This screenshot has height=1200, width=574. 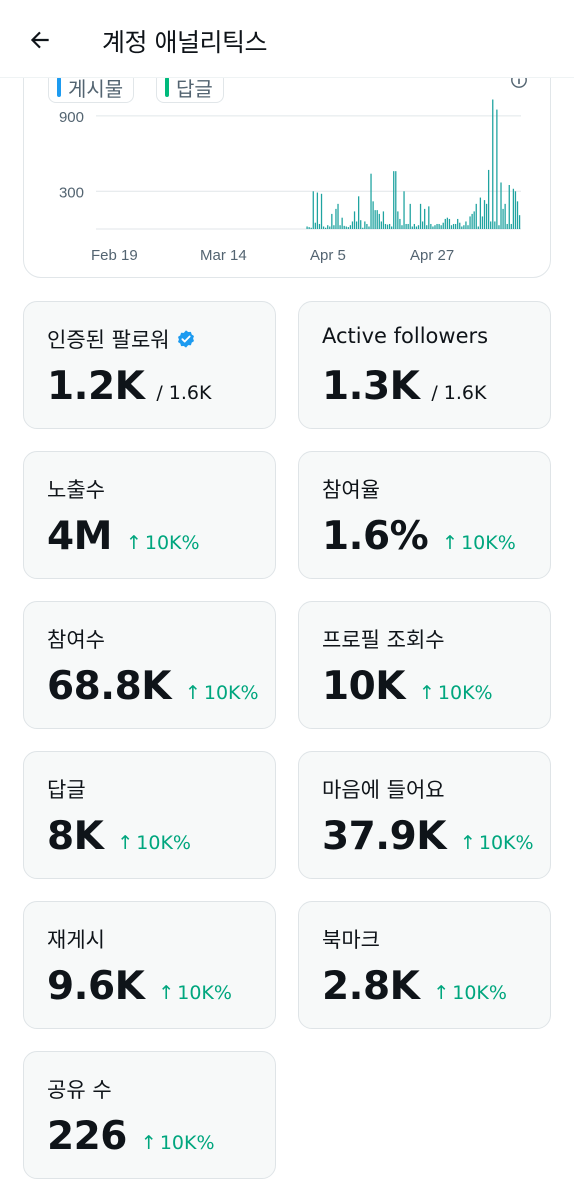 What do you see at coordinates (71, 117) in the screenshot?
I see `y-tick-label: 900` at bounding box center [71, 117].